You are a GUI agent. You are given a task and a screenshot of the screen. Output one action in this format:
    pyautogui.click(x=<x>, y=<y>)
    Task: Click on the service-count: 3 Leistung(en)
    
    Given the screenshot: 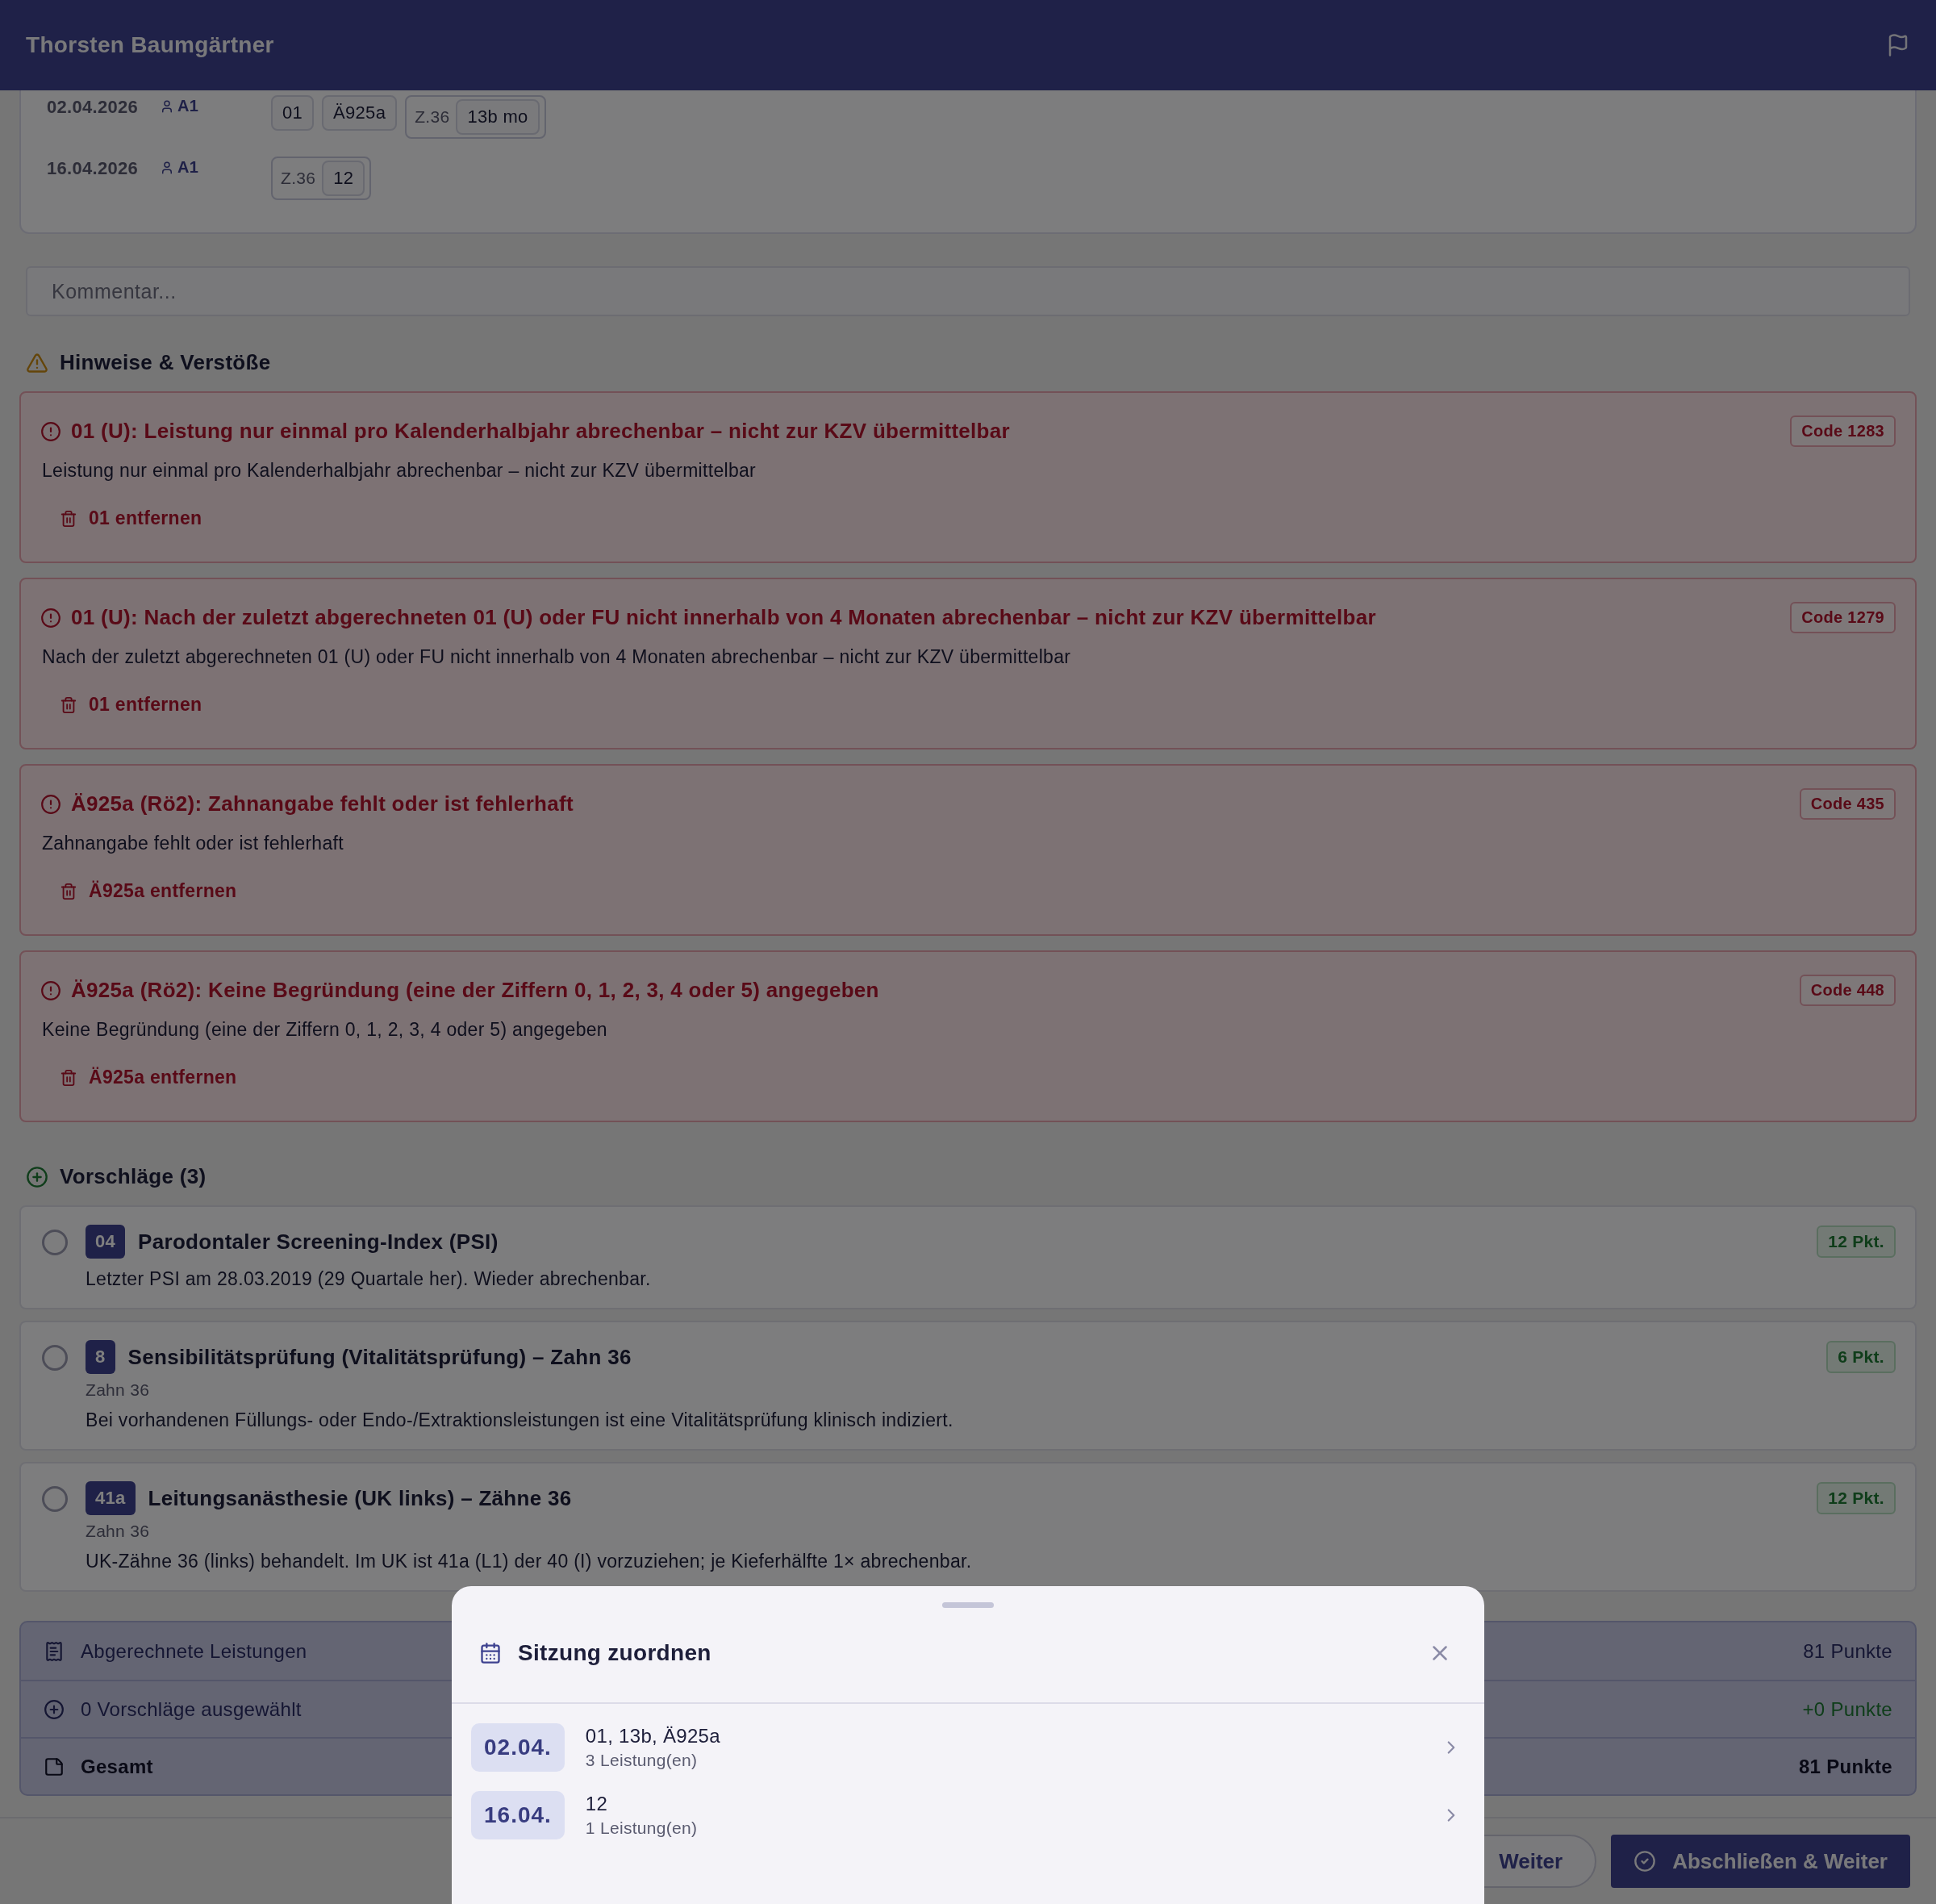 What is the action you would take?
    pyautogui.click(x=642, y=1761)
    